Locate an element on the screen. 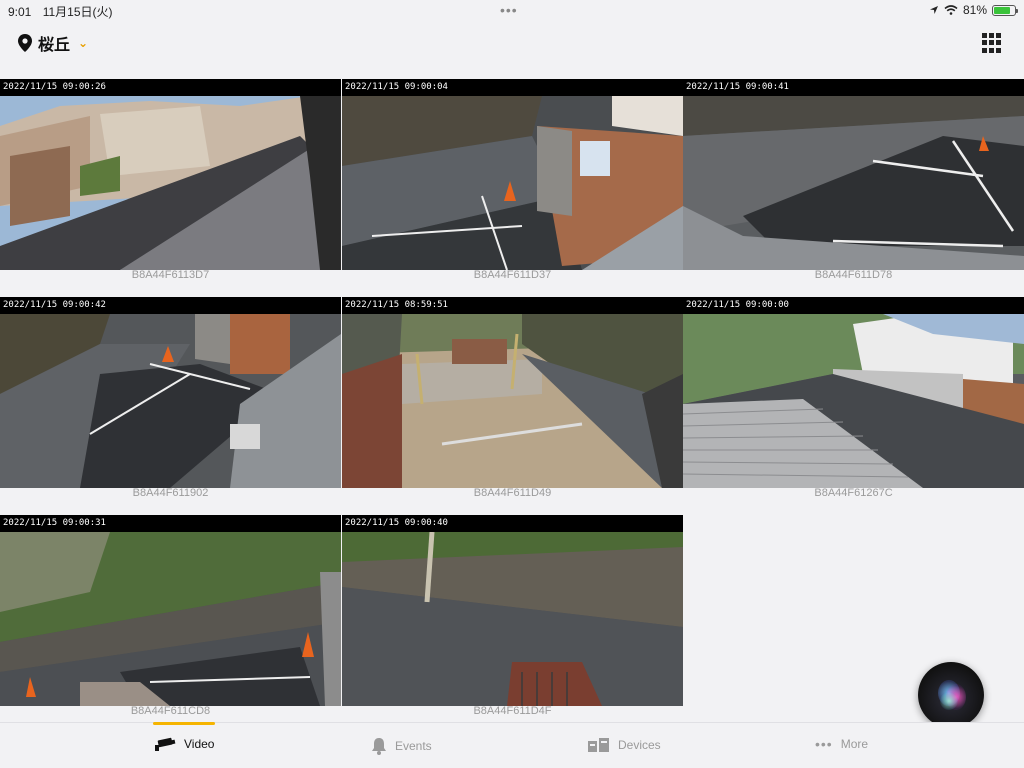  tab-events: Events is located at coordinates (401, 746).